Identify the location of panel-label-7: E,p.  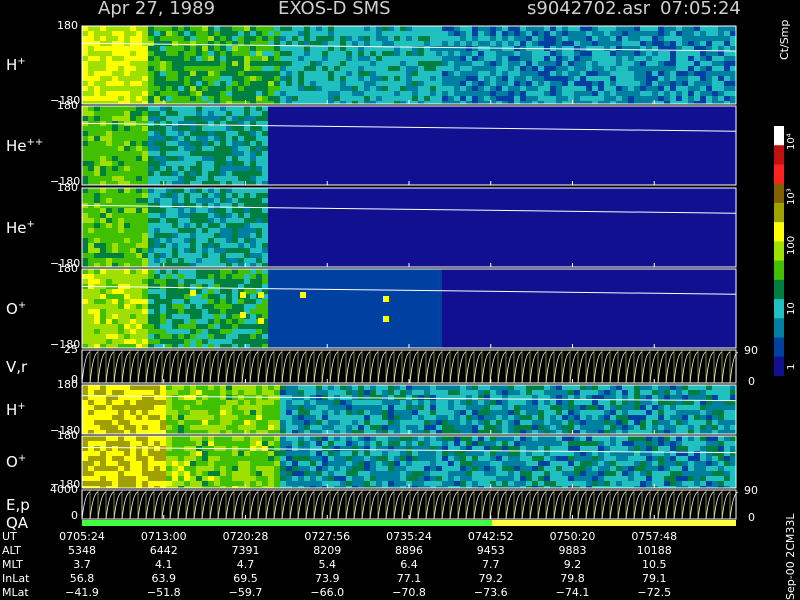
(18, 505).